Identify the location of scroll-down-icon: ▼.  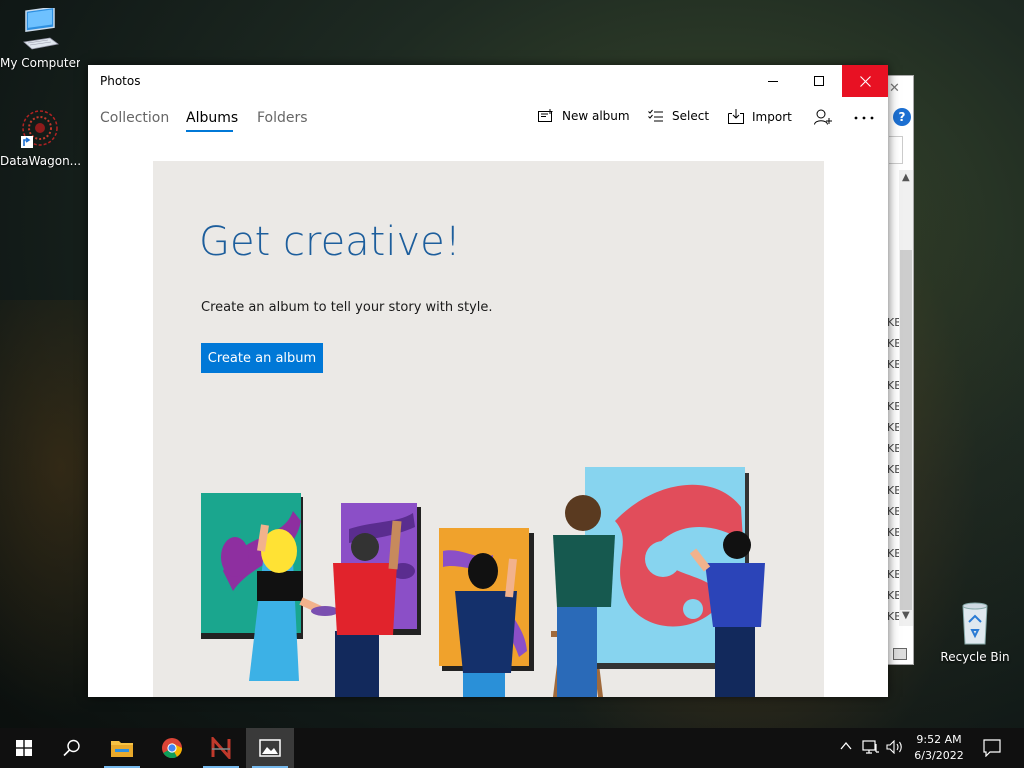
(906, 615).